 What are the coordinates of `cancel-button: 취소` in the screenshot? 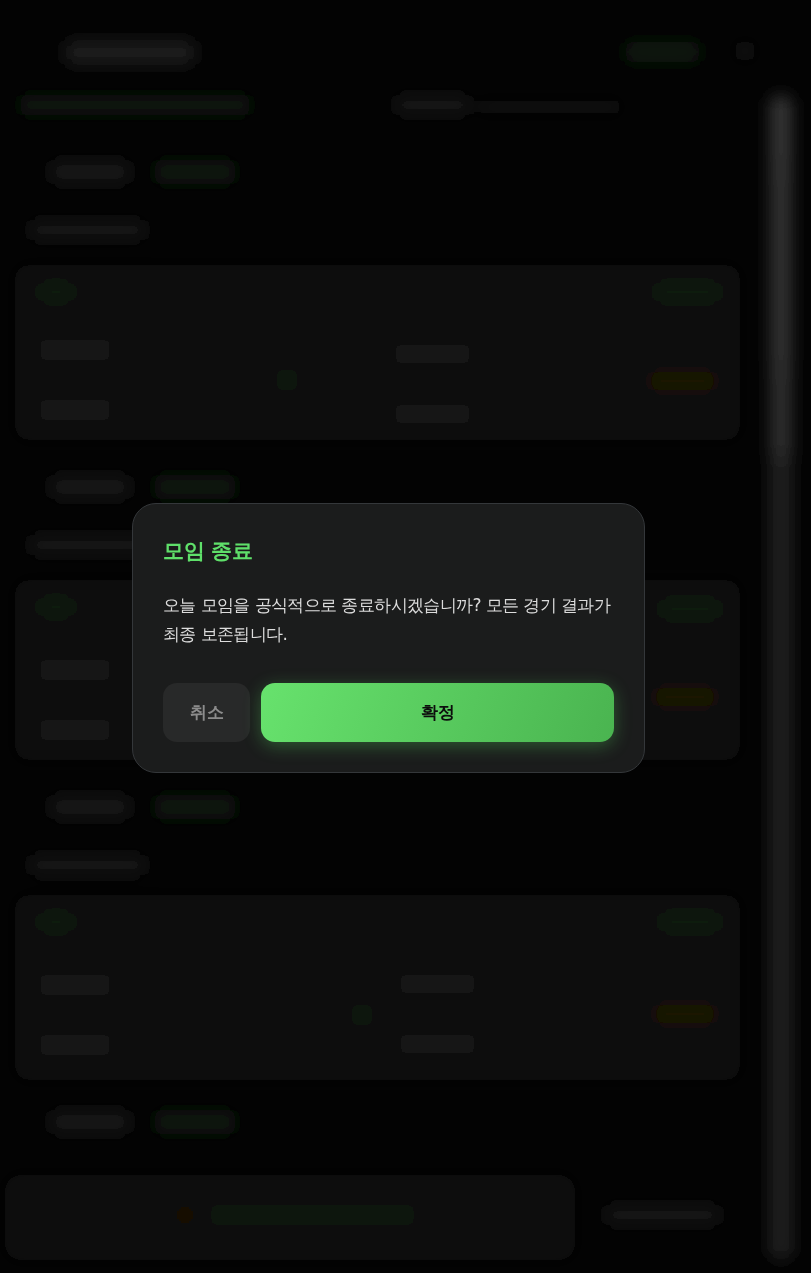 It's located at (206, 712).